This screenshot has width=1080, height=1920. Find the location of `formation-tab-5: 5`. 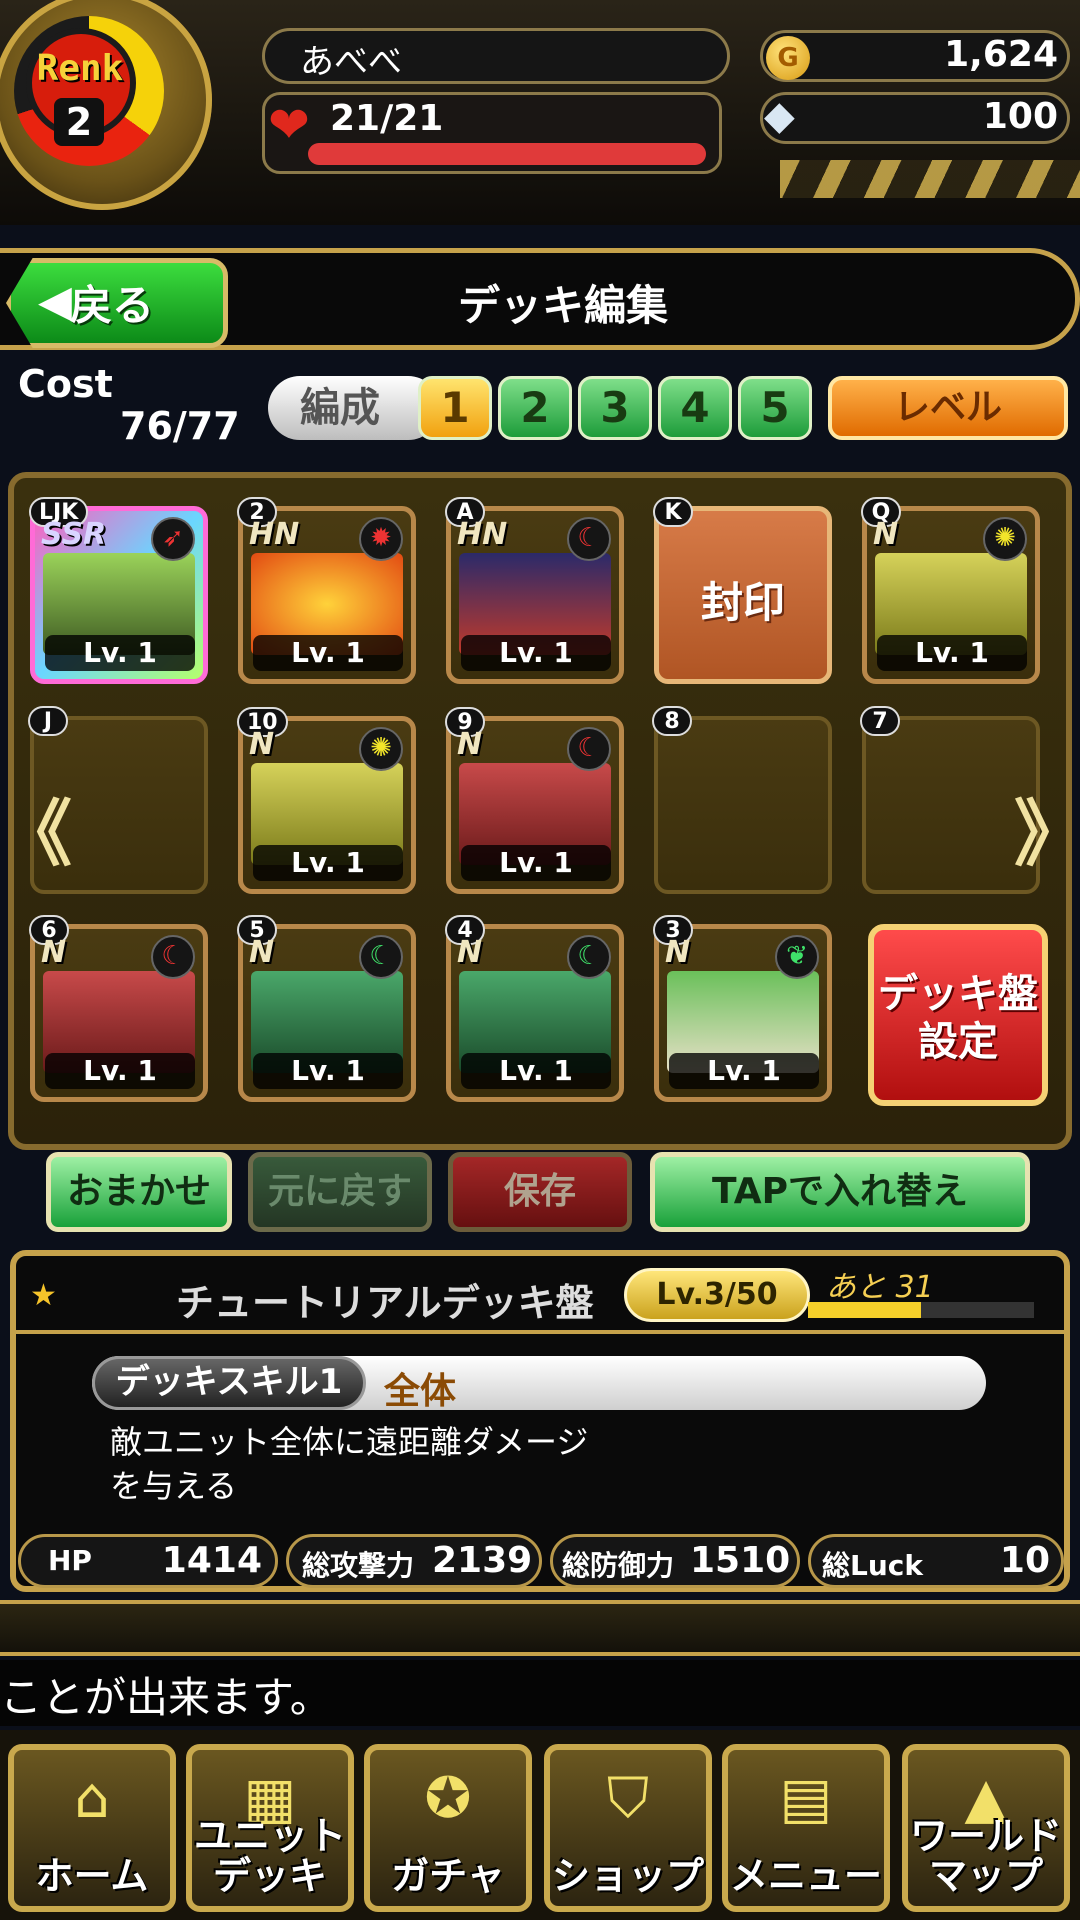

formation-tab-5: 5 is located at coordinates (775, 408).